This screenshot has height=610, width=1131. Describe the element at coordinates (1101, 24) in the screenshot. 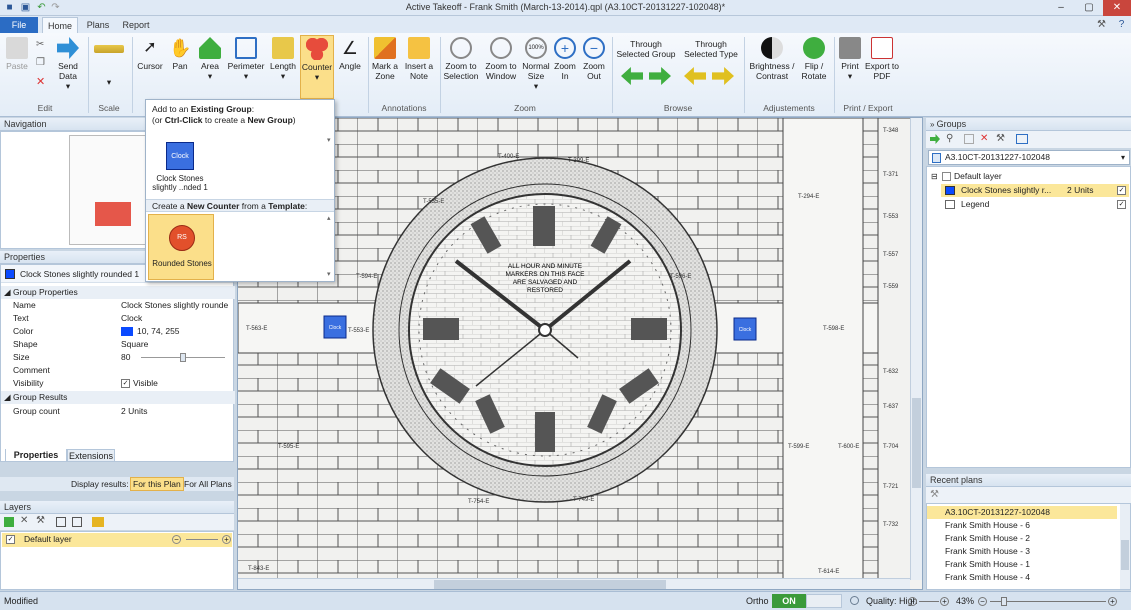

I see `options-icon: ⚒` at that location.